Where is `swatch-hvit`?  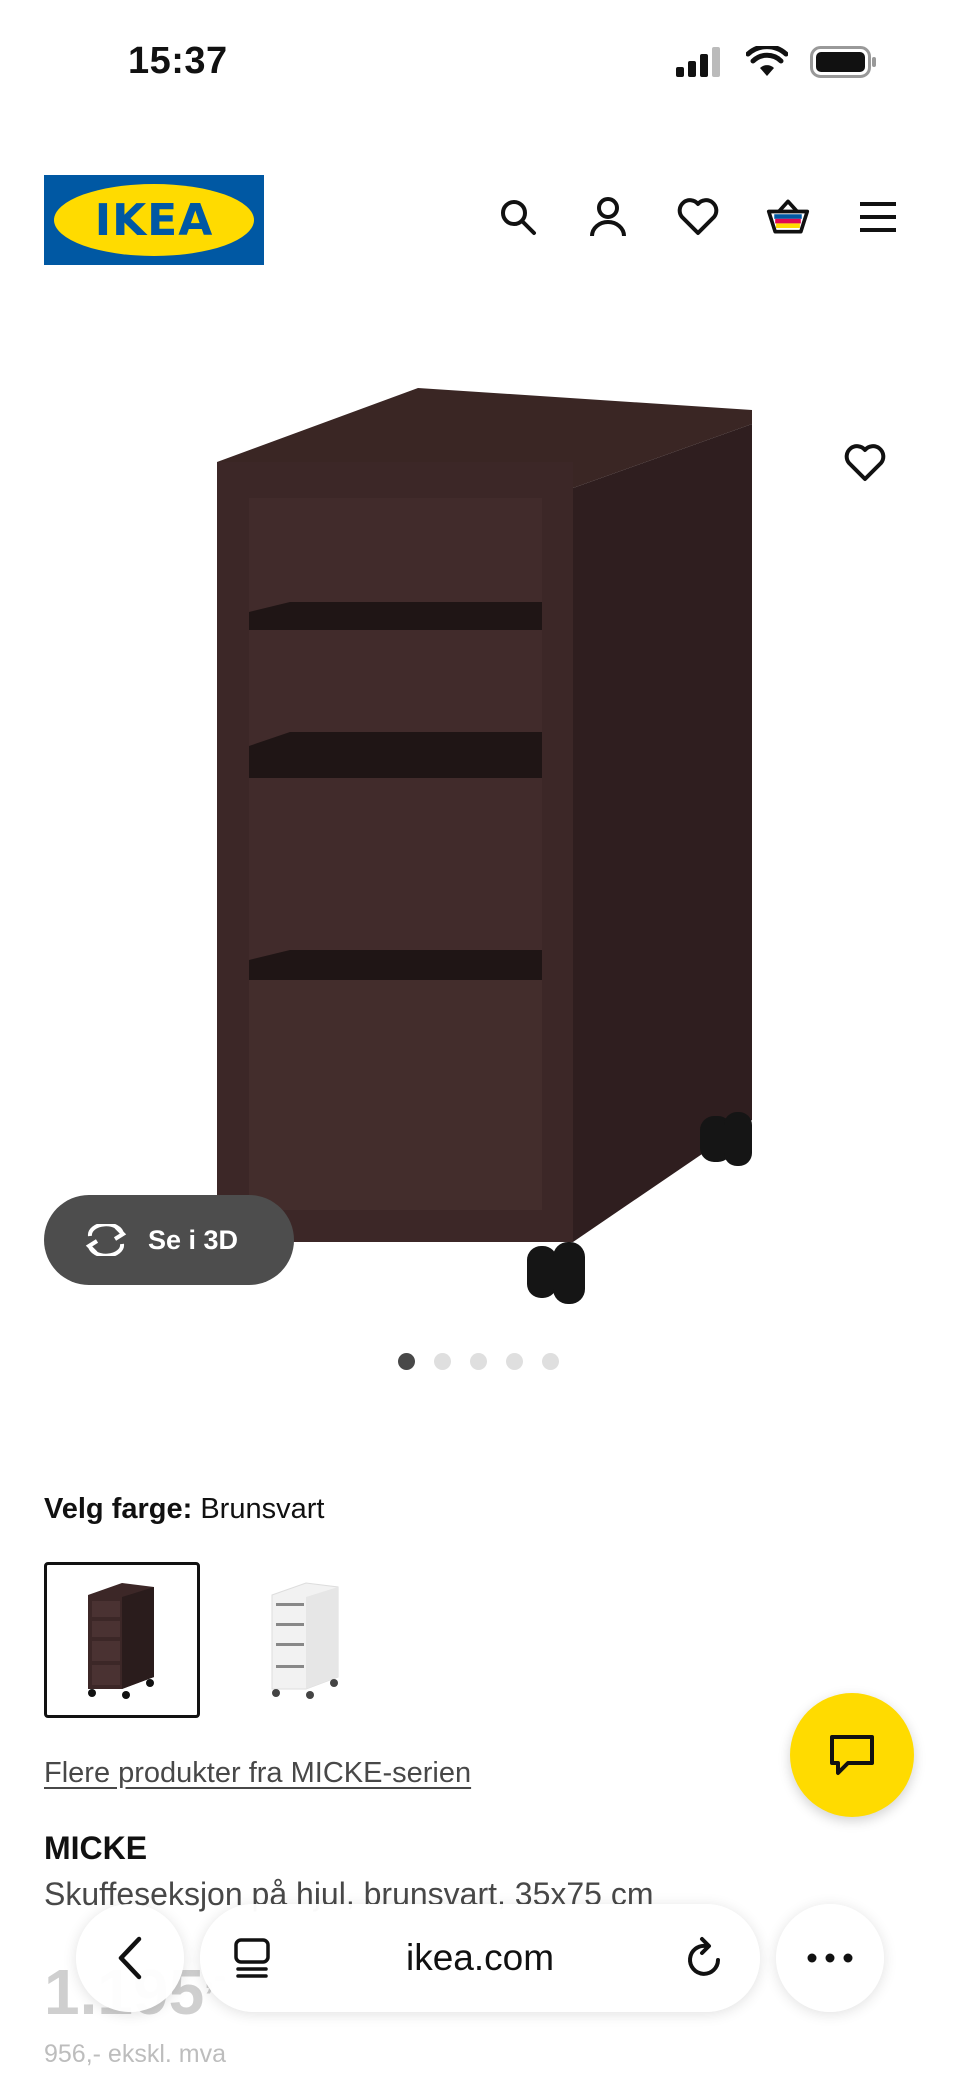
swatch-hvit is located at coordinates (306, 1640).